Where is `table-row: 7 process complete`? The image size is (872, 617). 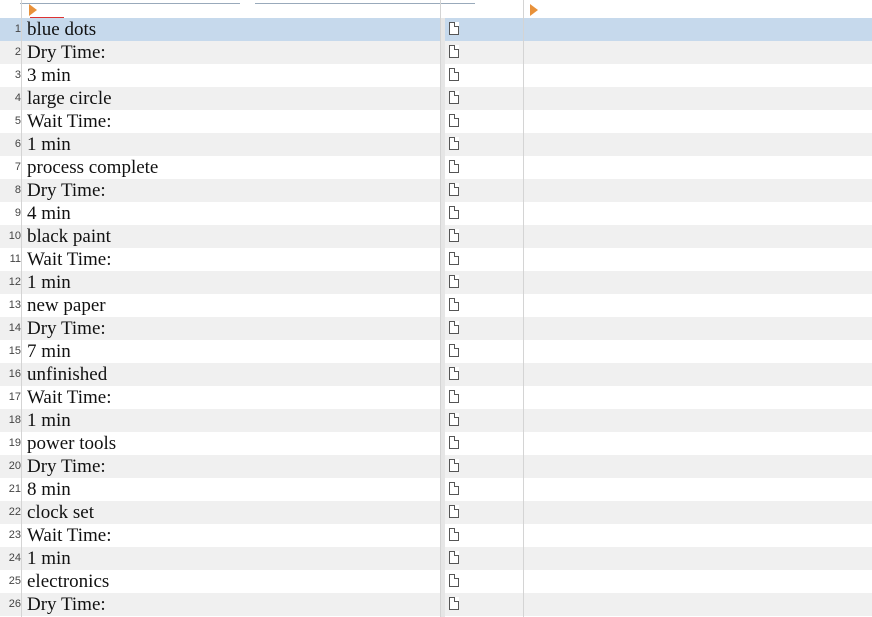
table-row: 7 process complete is located at coordinates (436, 167).